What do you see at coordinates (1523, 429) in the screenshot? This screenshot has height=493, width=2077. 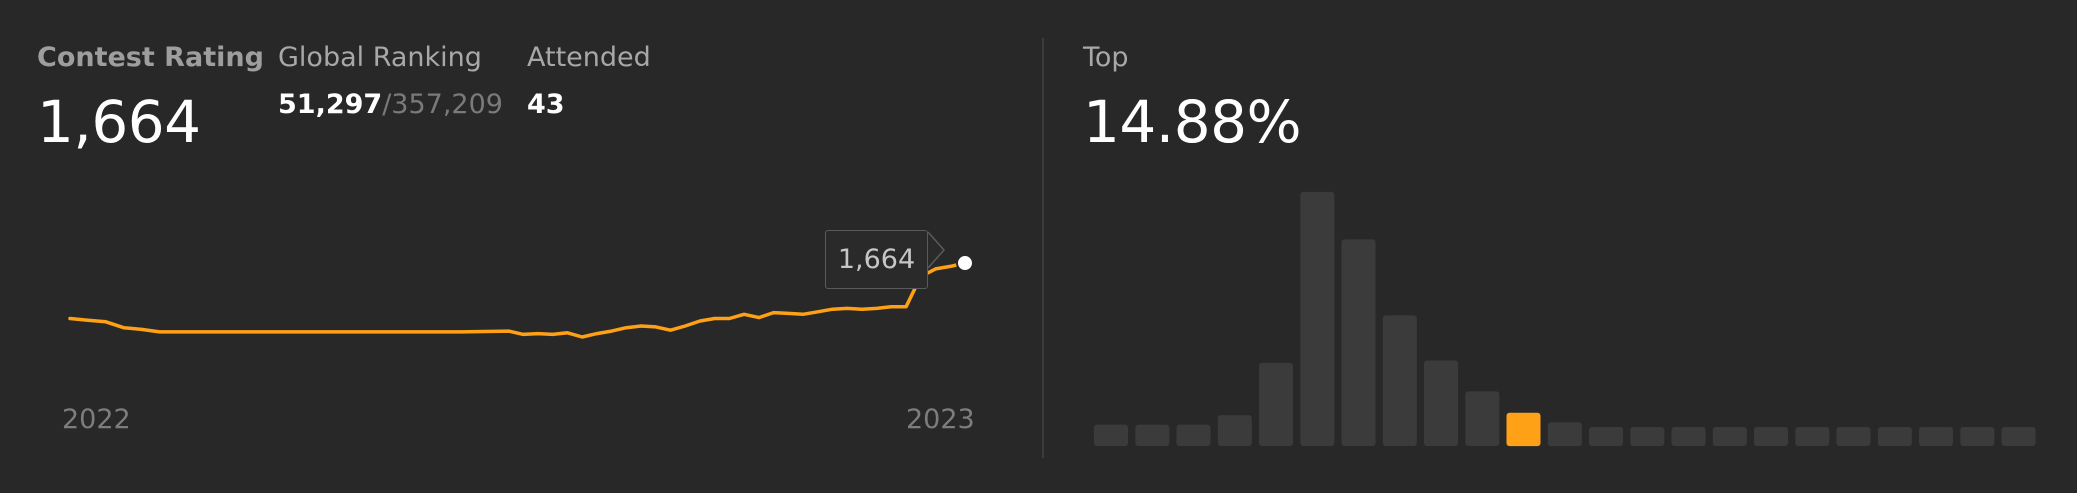 I see `distribution-bar-highlighted` at bounding box center [1523, 429].